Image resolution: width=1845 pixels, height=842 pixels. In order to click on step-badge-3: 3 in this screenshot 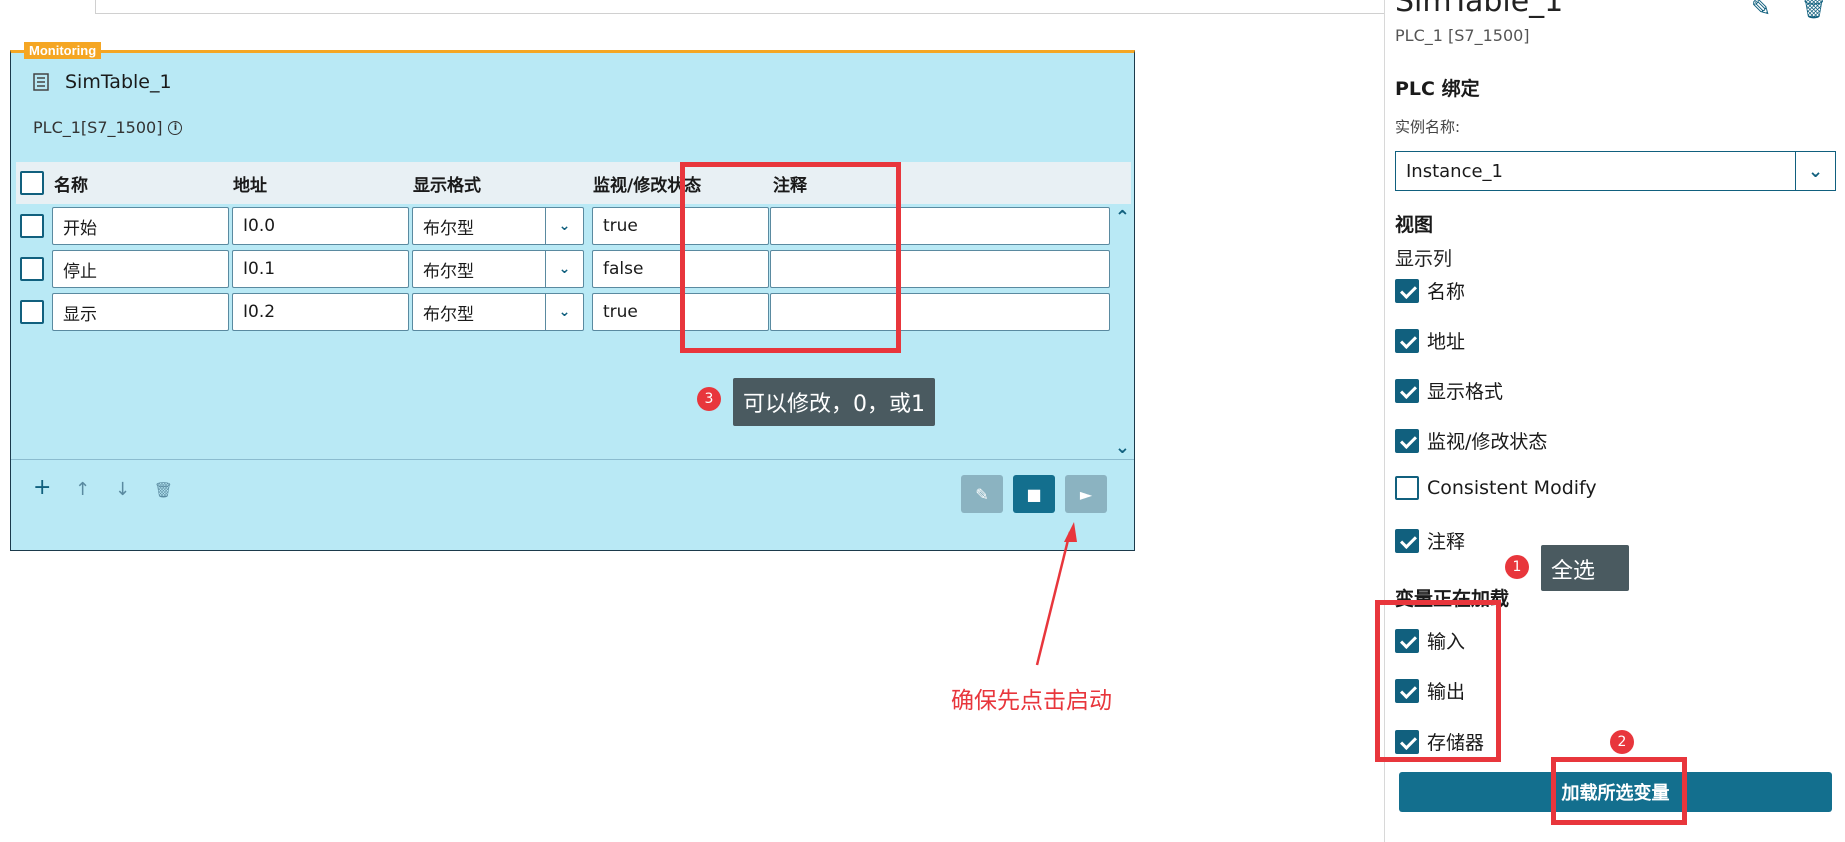, I will do `click(709, 399)`.